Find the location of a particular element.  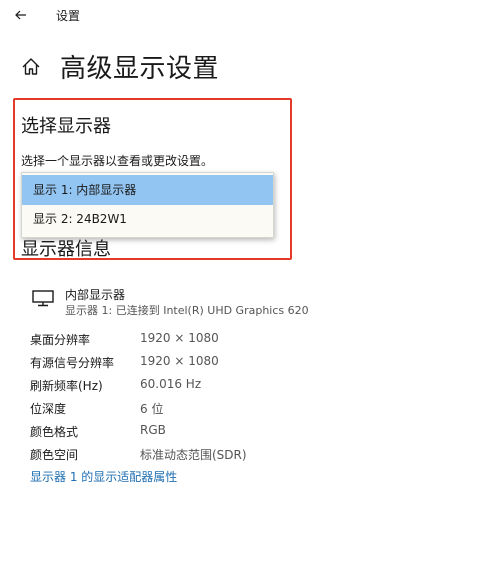

display-info-heading: 显示器信息 is located at coordinates (66, 249).